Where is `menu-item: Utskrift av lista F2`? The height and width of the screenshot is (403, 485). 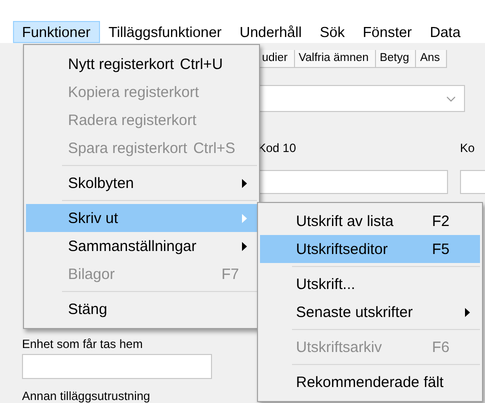 menu-item: Utskrift av lista F2 is located at coordinates (370, 221).